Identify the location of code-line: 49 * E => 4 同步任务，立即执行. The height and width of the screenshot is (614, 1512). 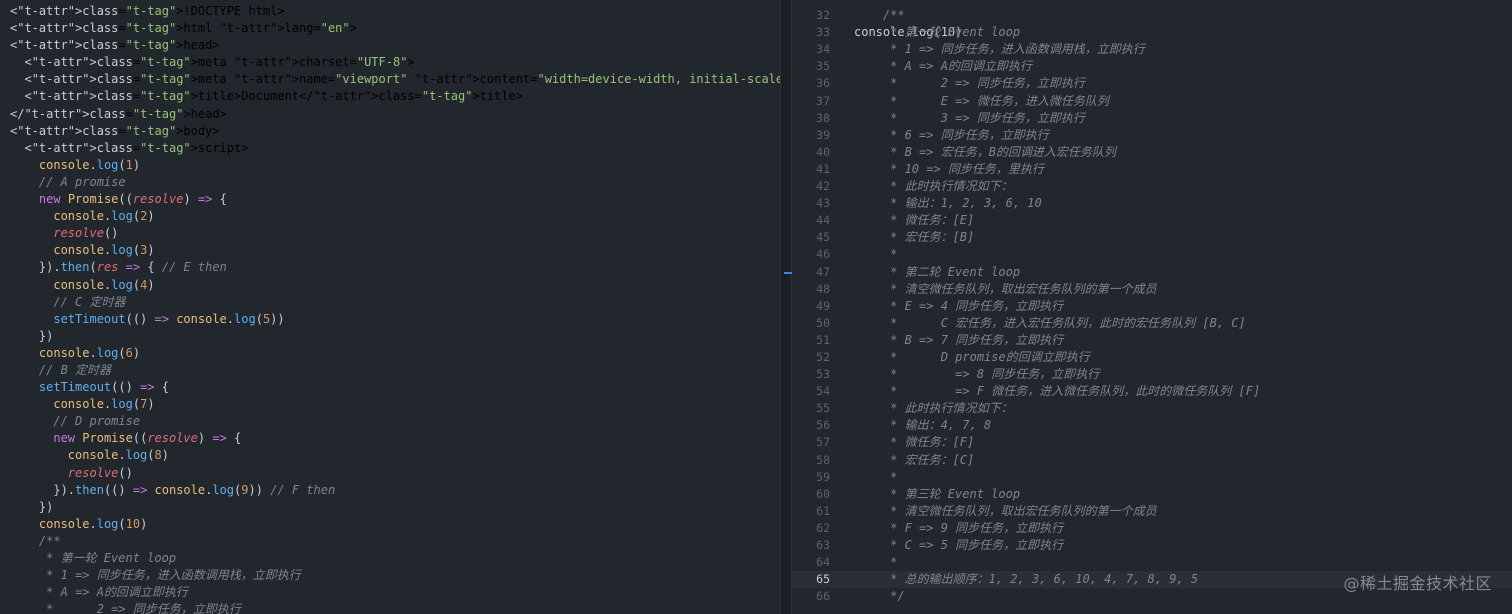
(1152, 306).